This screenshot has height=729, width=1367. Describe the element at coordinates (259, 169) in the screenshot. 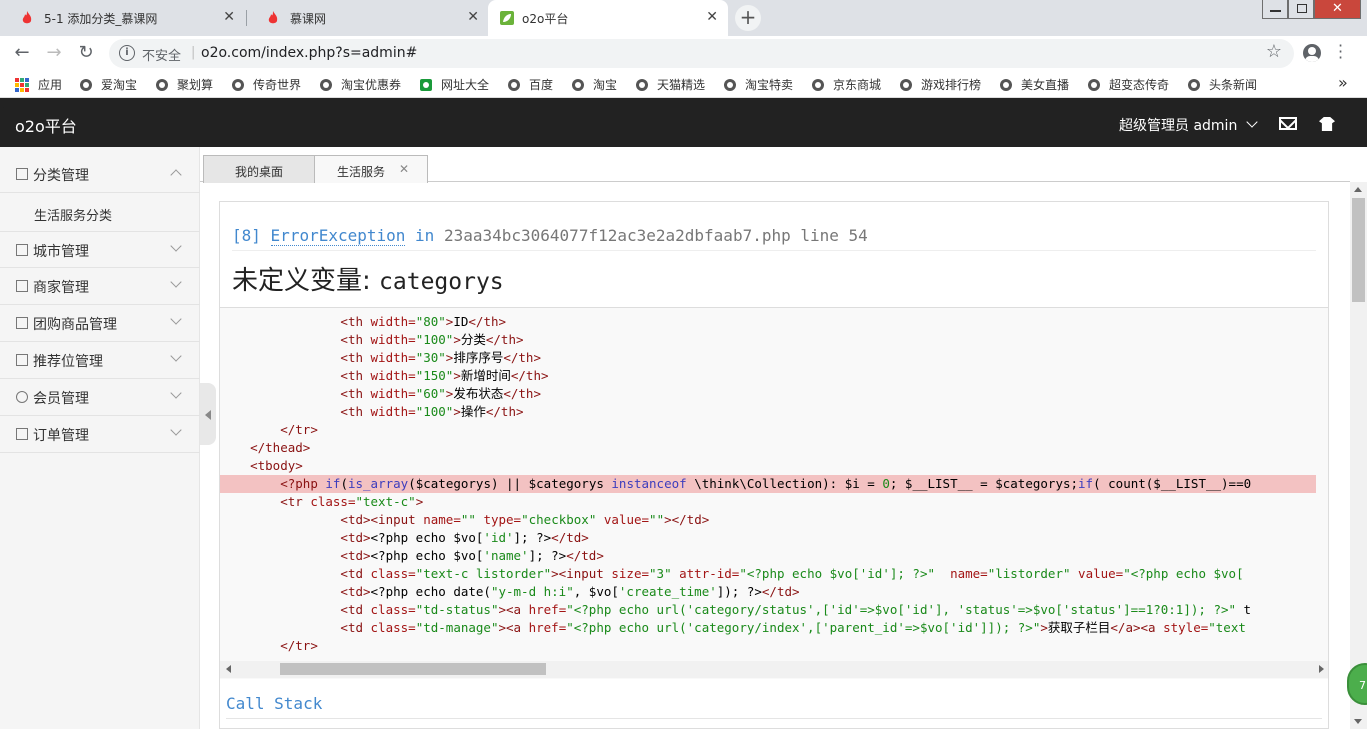

I see `page-tab-desktop: 我的桌面` at that location.